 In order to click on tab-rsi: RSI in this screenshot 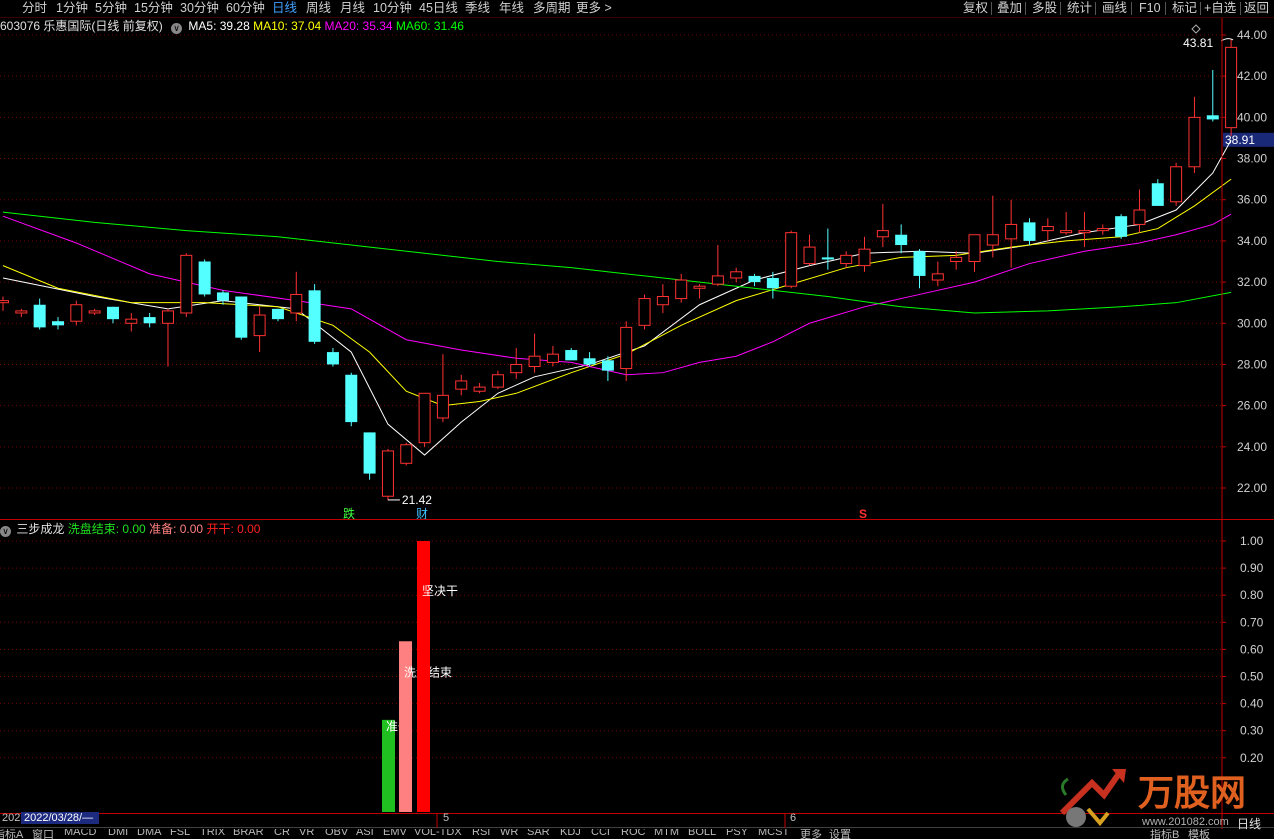, I will do `click(481, 833)`.